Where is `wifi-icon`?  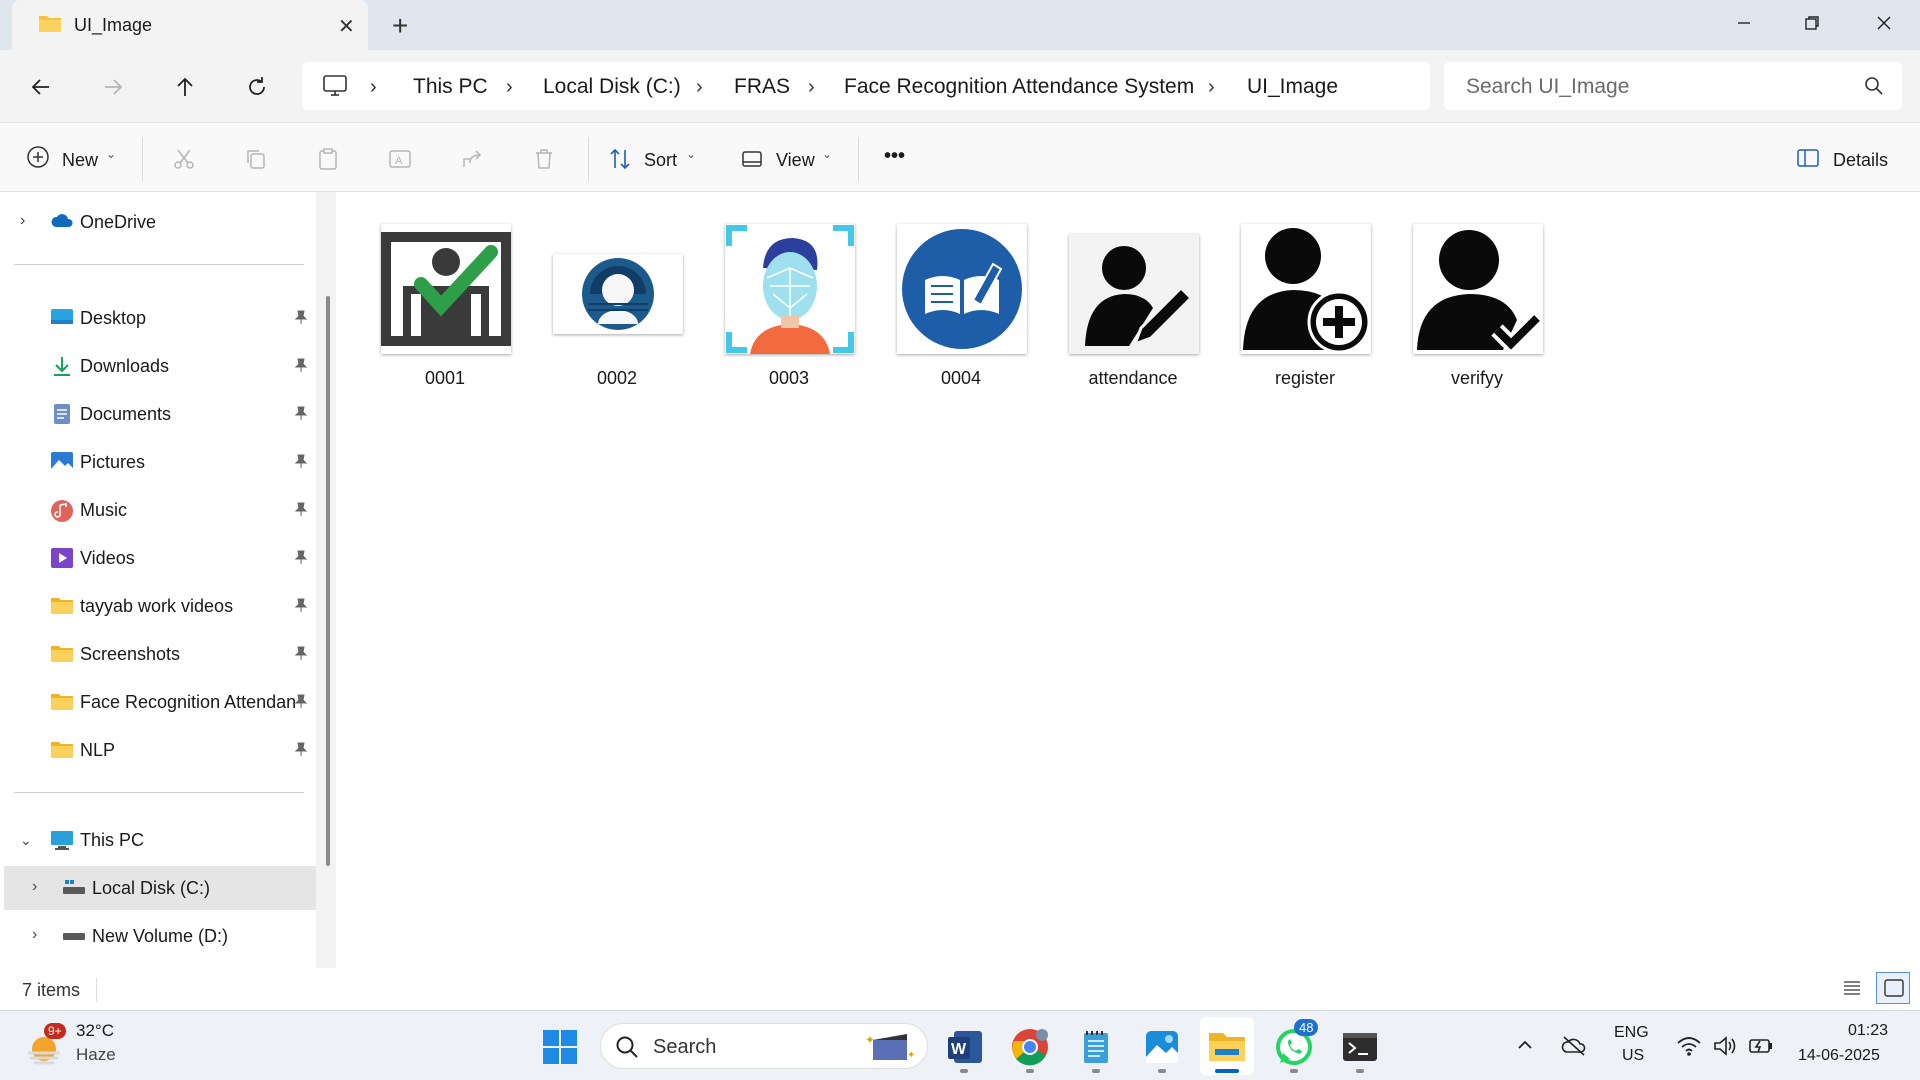 wifi-icon is located at coordinates (1689, 1046).